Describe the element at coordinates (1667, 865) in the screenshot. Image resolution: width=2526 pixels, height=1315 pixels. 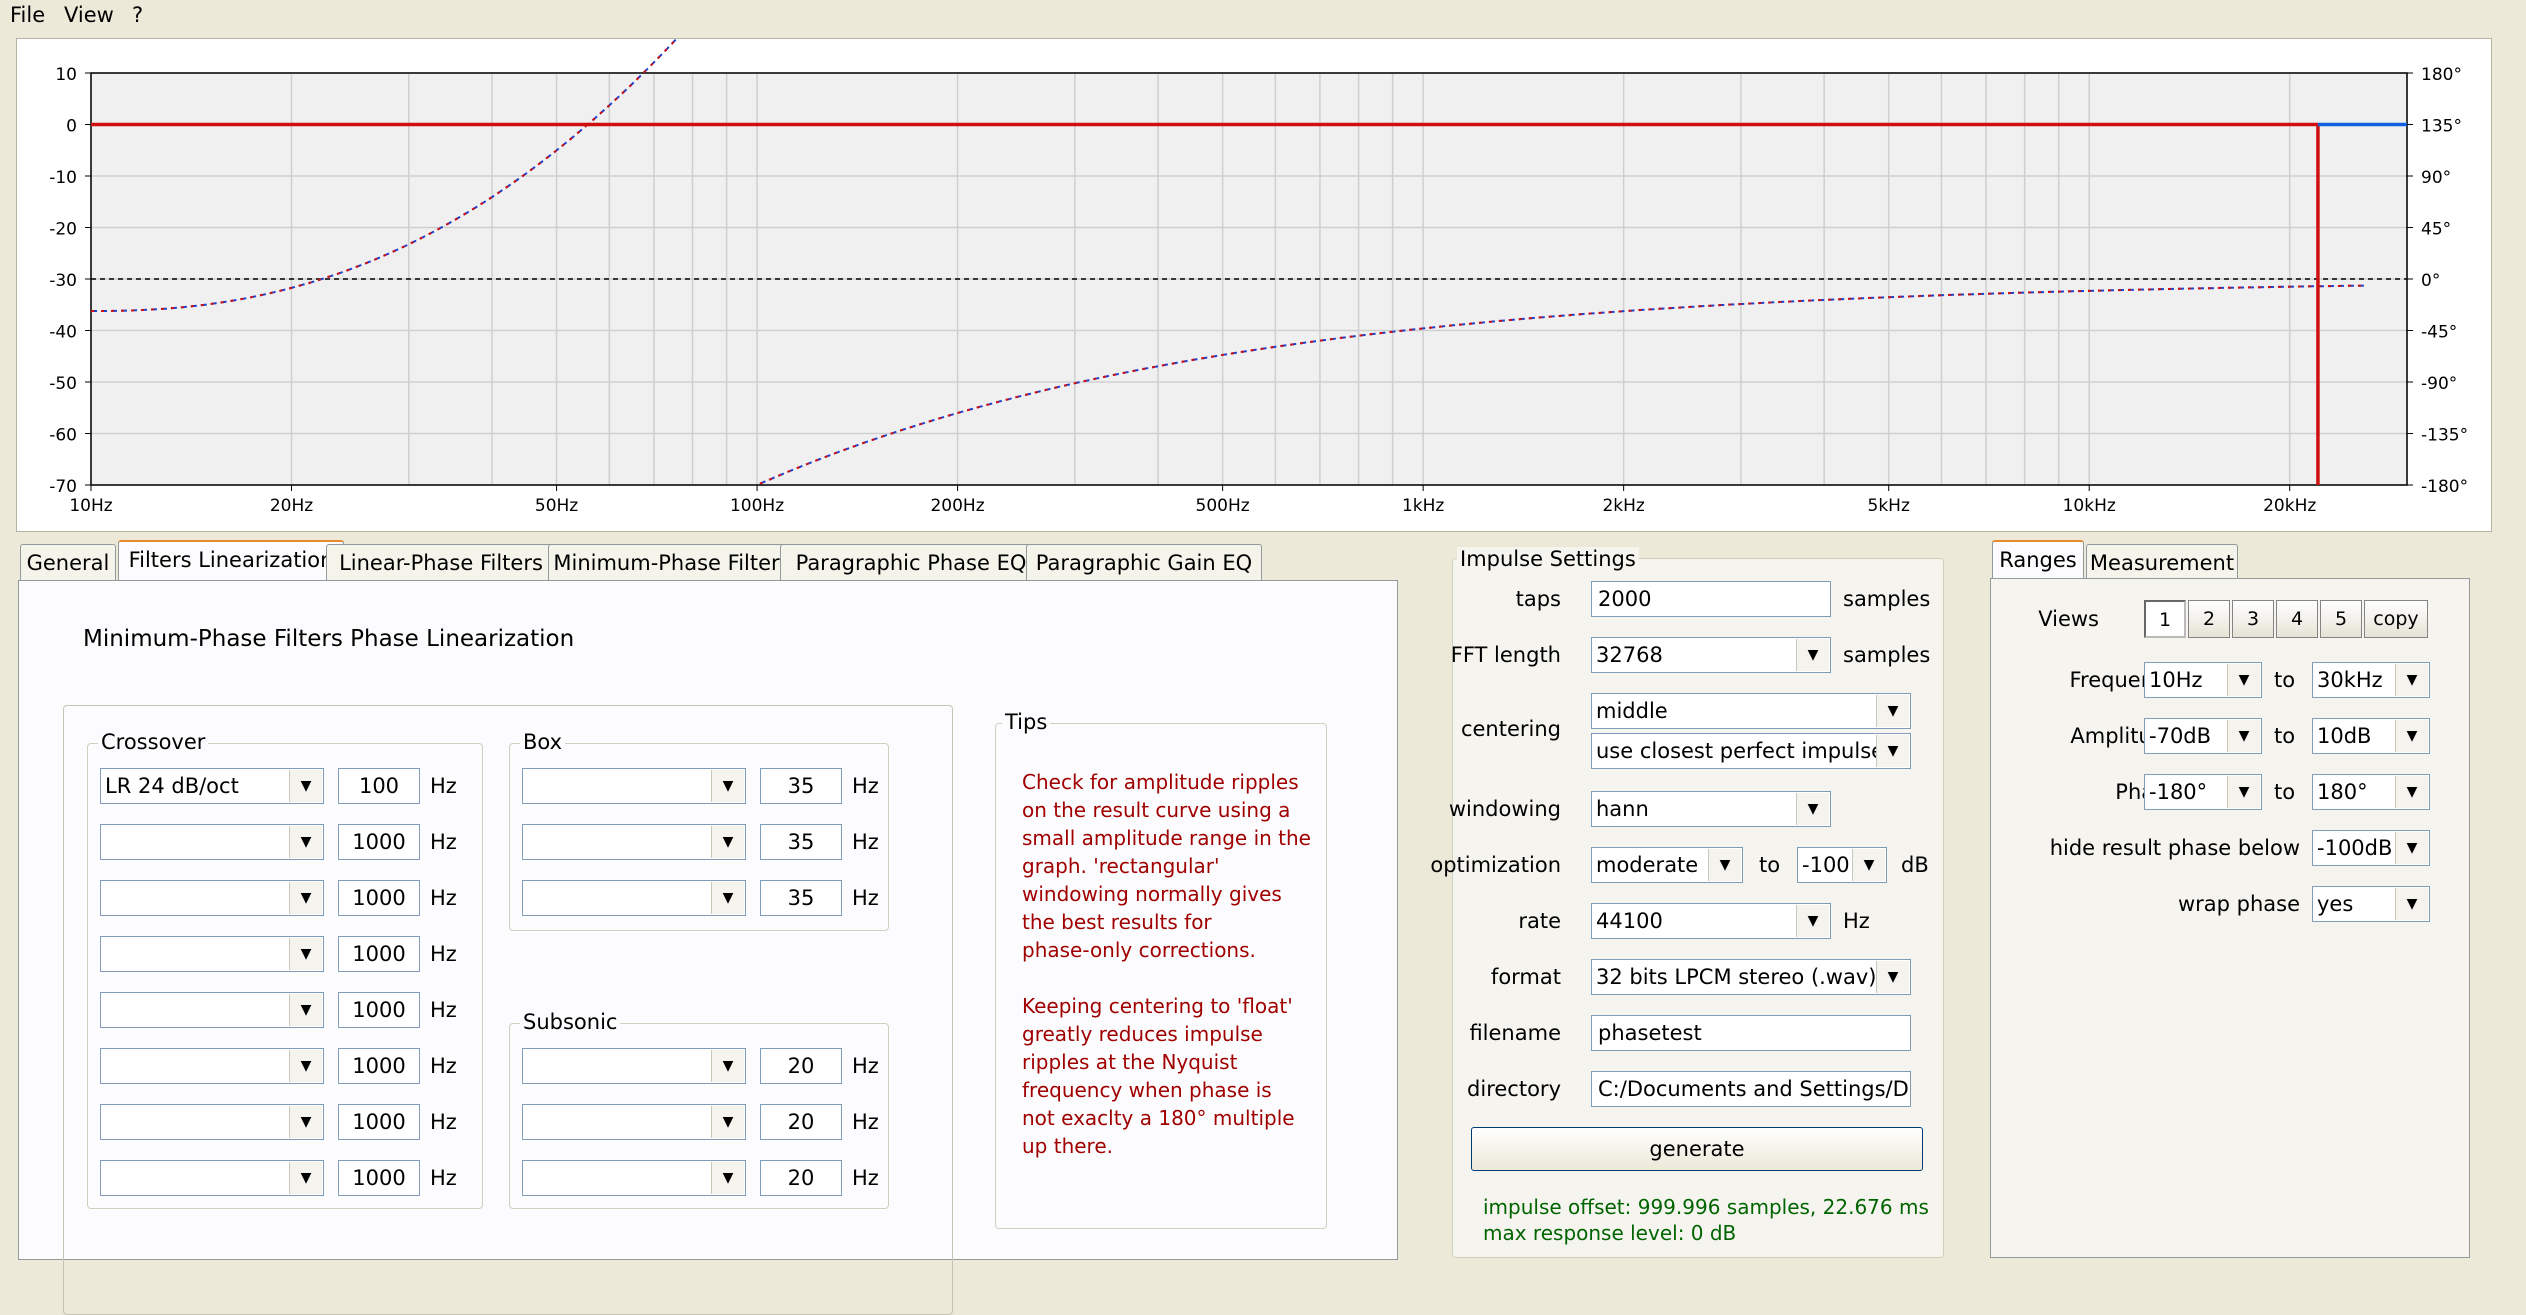
I see `optimization-select: moderate ▼` at that location.